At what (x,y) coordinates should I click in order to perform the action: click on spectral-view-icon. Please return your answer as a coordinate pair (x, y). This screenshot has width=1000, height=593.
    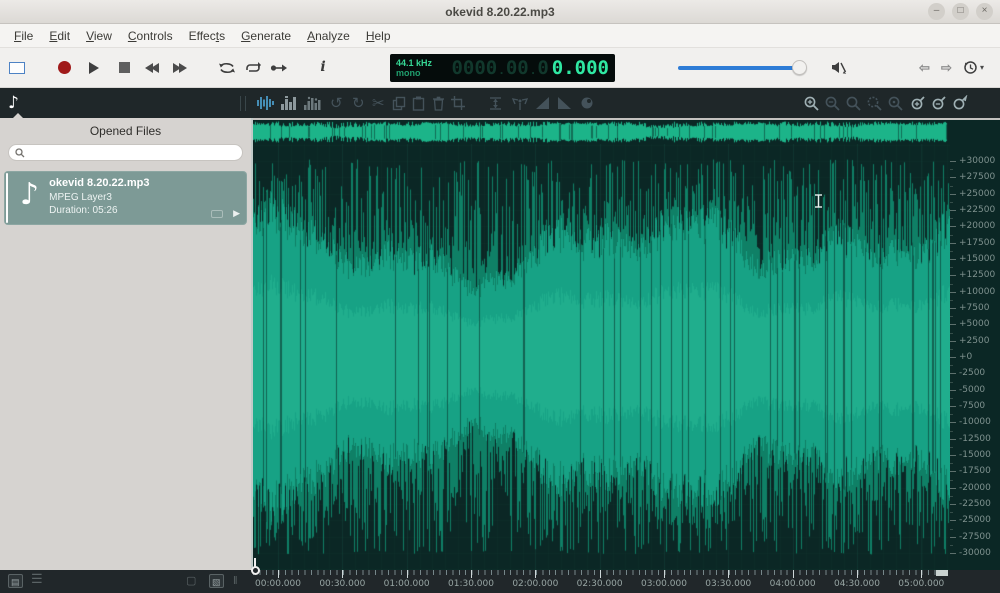
    Looking at the image, I should click on (312, 103).